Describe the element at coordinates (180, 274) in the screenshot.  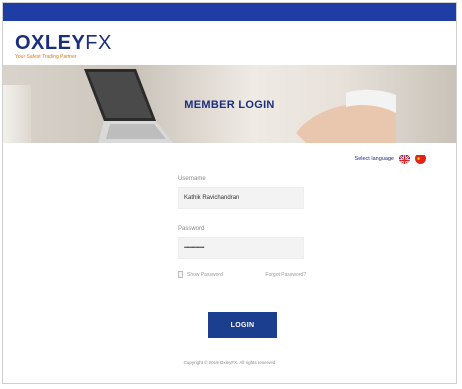
I see `show-password-checkbox` at that location.